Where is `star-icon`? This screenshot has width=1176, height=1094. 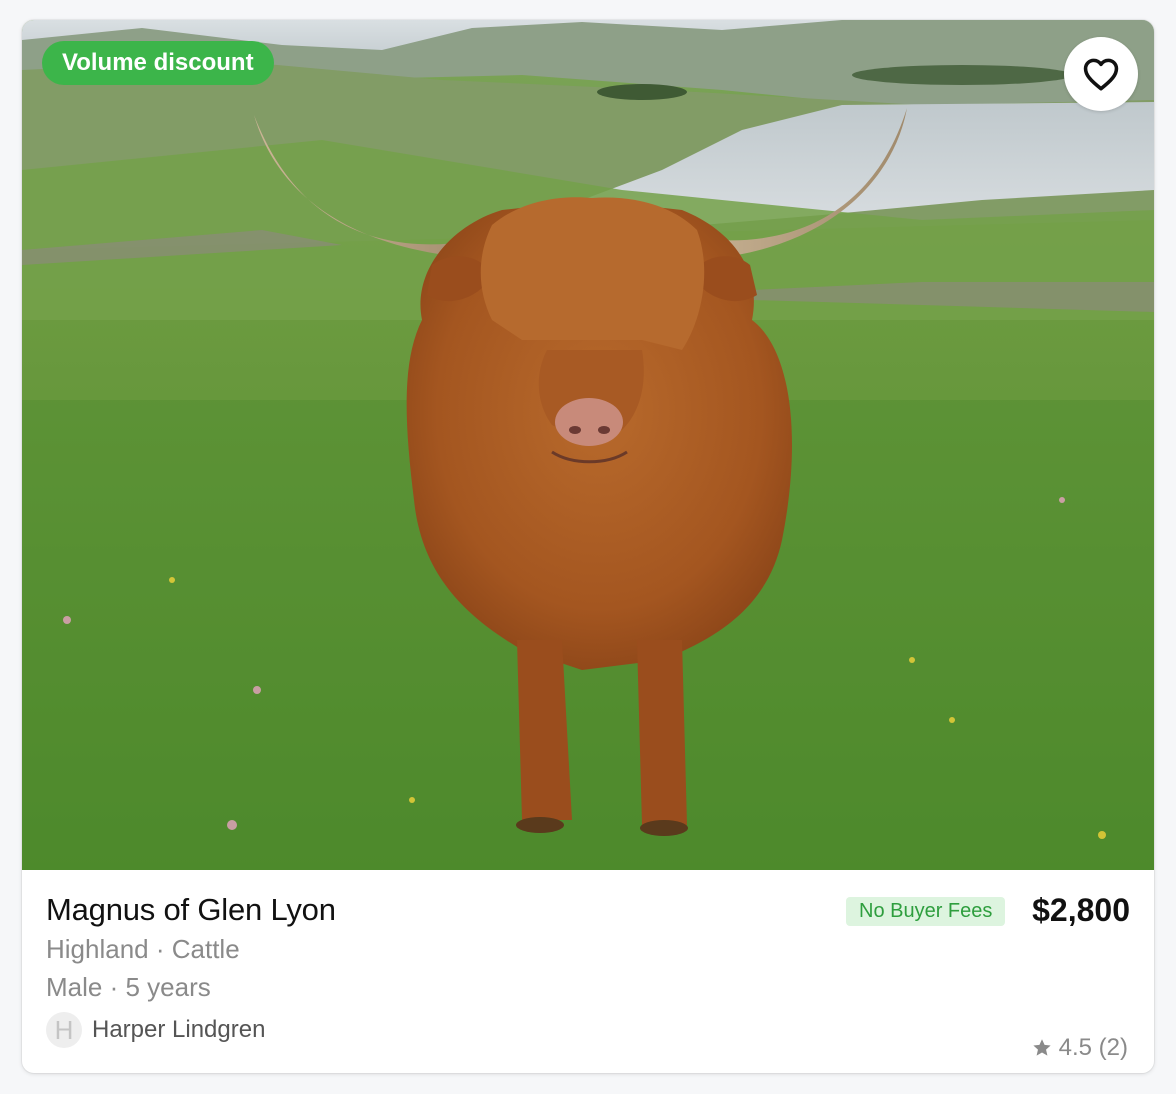
star-icon is located at coordinates (1042, 1048).